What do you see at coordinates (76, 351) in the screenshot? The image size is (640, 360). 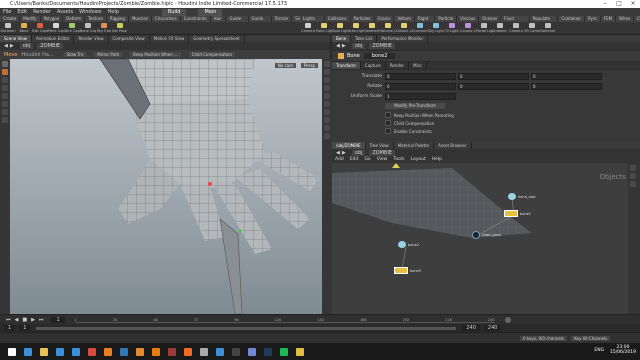 I see `mail-icon` at bounding box center [76, 351].